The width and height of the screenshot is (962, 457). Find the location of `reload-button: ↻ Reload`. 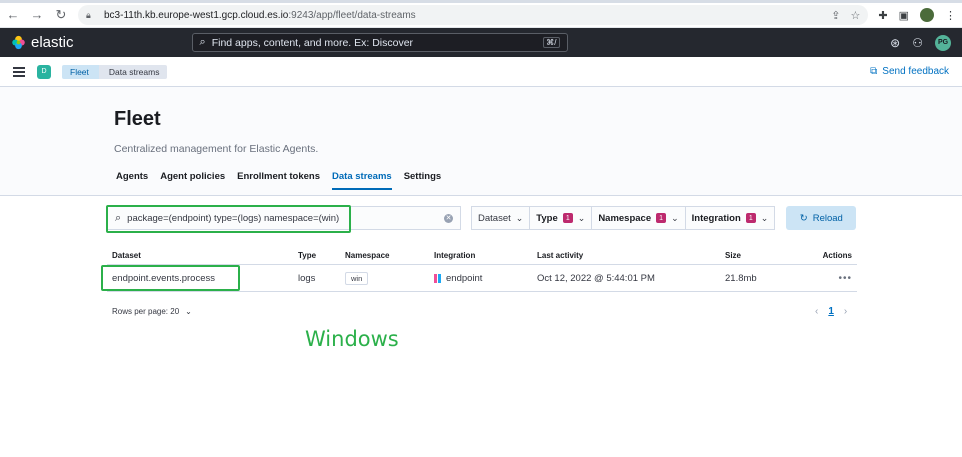

reload-button: ↻ Reload is located at coordinates (821, 218).